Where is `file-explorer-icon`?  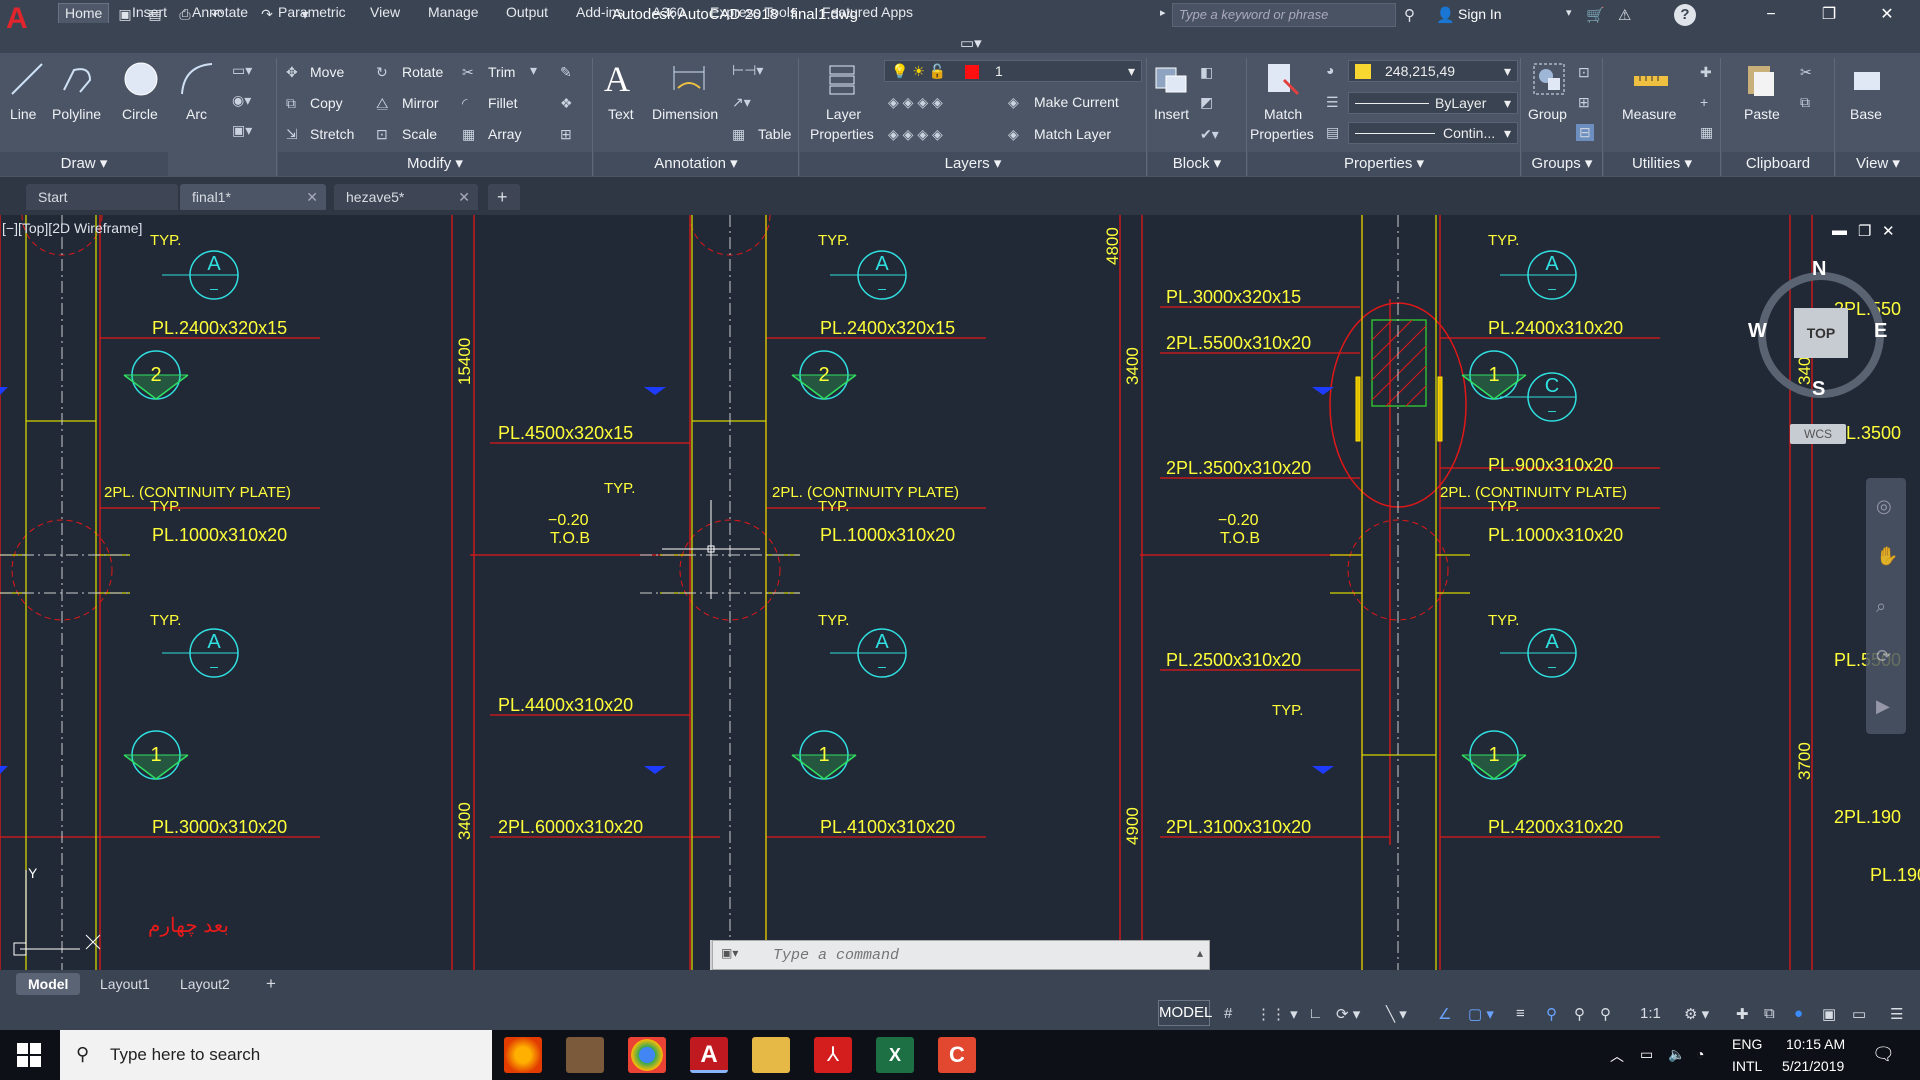
file-explorer-icon is located at coordinates (771, 1055).